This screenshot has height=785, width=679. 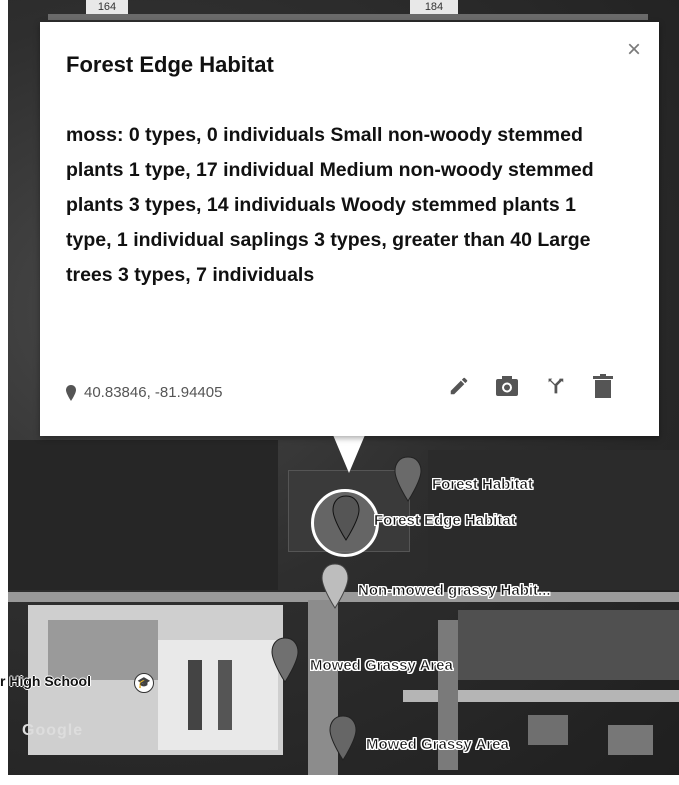 What do you see at coordinates (459, 386) in the screenshot?
I see `edit-icon` at bounding box center [459, 386].